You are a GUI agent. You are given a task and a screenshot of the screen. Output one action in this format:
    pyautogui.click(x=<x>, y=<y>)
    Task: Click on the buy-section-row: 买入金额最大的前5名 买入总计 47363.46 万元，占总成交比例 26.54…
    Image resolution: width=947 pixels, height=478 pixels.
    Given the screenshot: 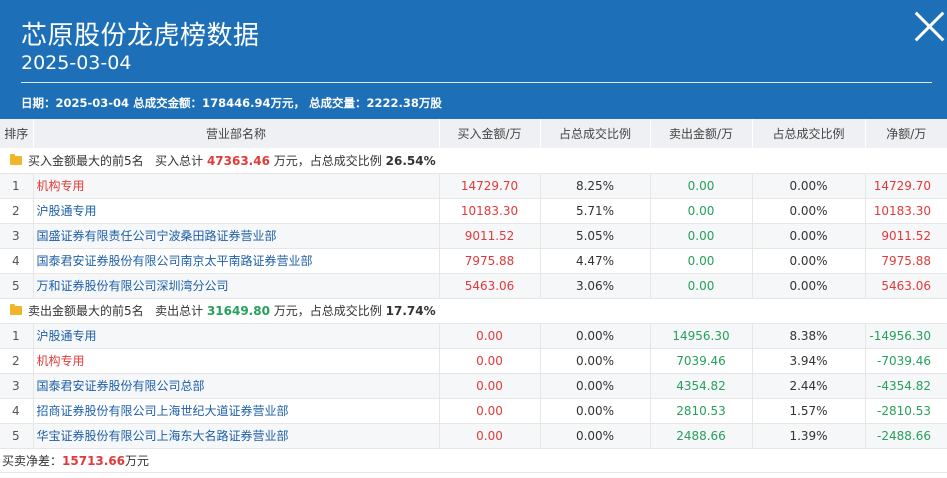 What is the action you would take?
    pyautogui.click(x=473, y=161)
    